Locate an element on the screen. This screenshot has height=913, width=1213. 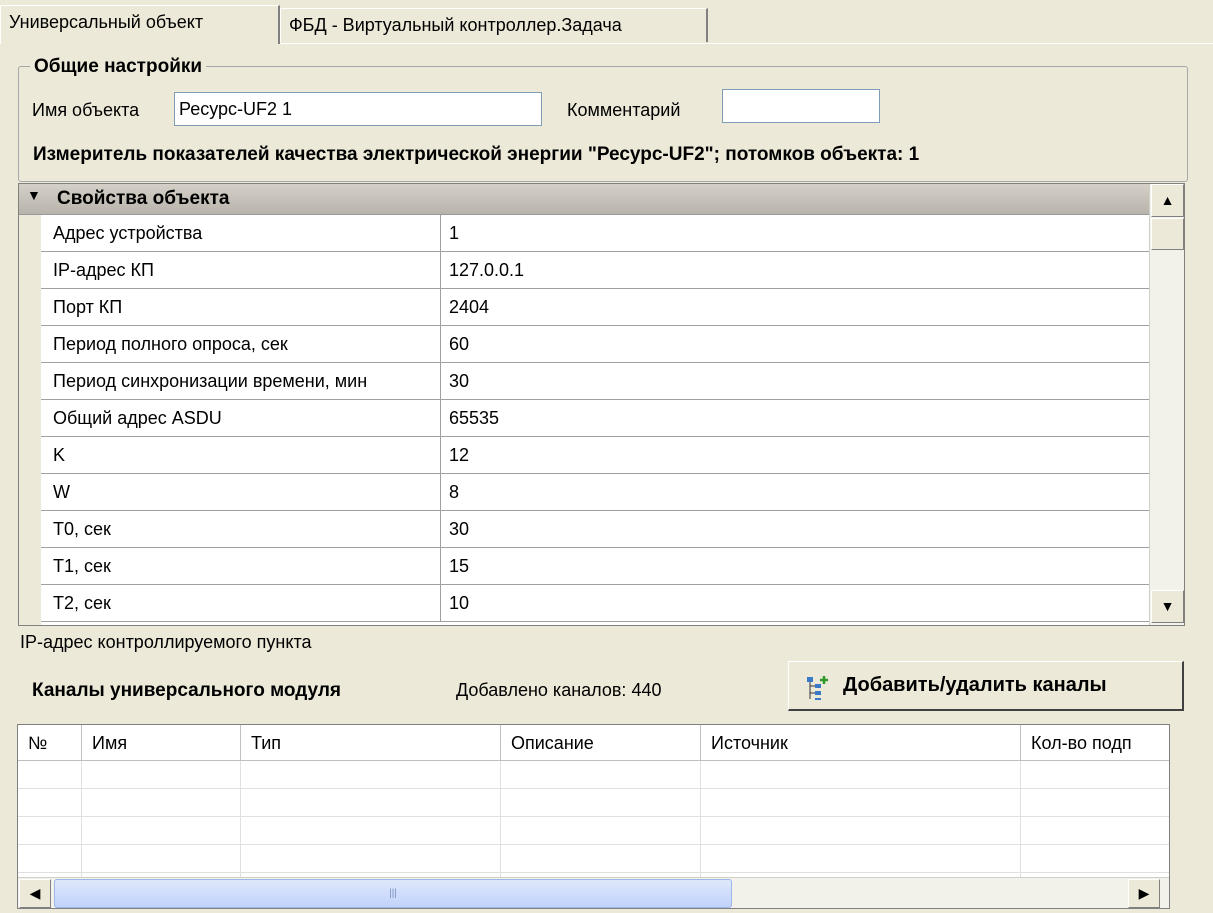
column-header-count: Кол-во подп is located at coordinates (1095, 743).